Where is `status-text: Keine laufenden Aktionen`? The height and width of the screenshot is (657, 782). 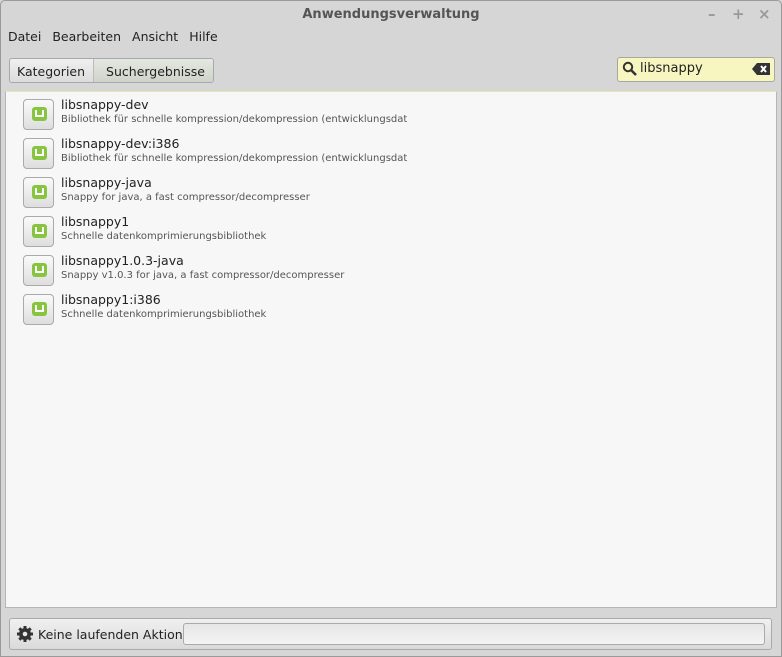 status-text: Keine laufenden Aktionen is located at coordinates (118, 634).